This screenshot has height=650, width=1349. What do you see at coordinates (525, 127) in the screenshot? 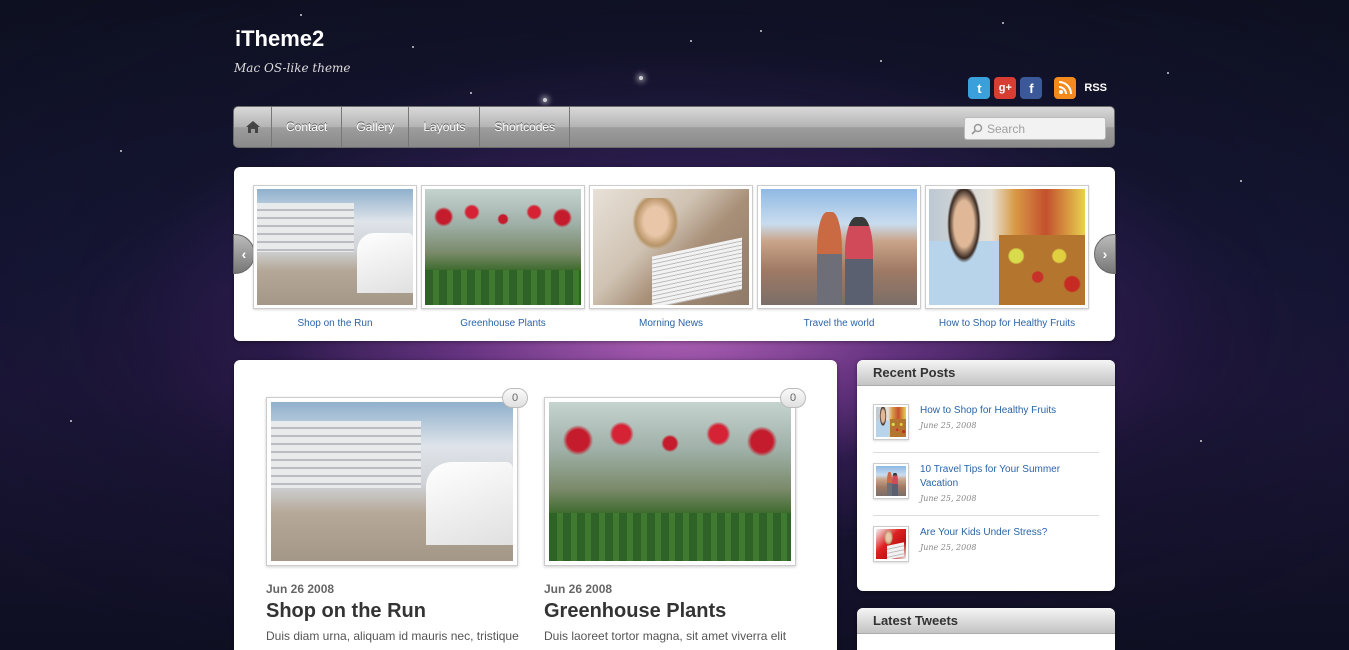
I see `nav-item-shortcodes: Shortcodes` at bounding box center [525, 127].